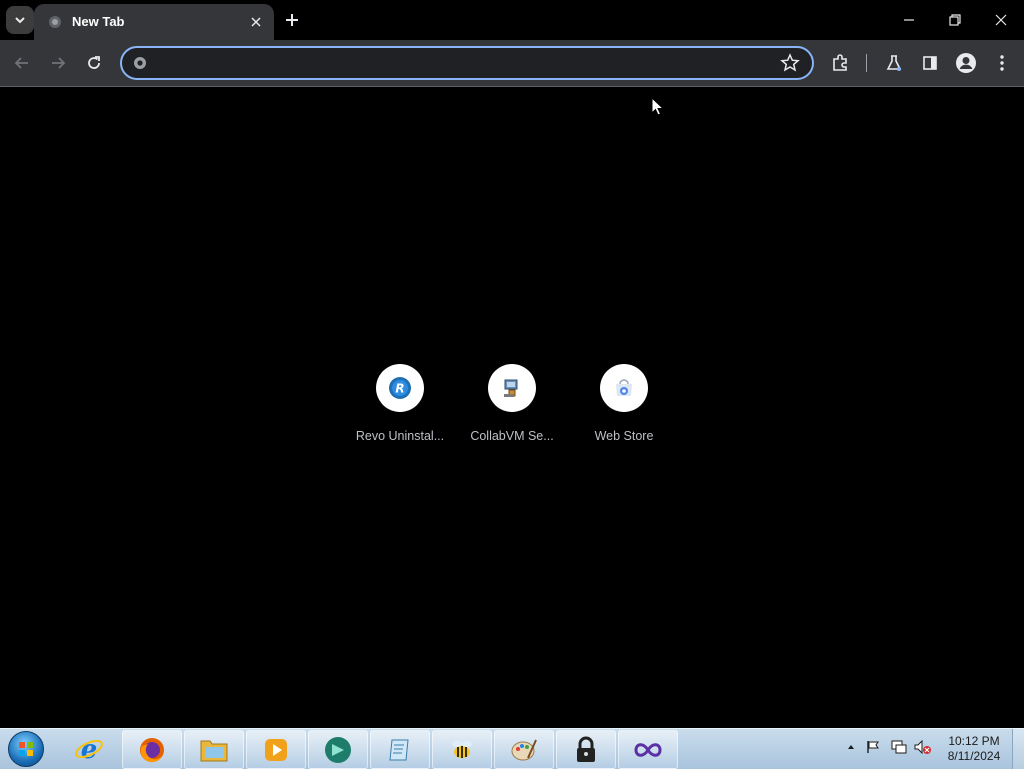  I want to click on lock-icon, so click(586, 749).